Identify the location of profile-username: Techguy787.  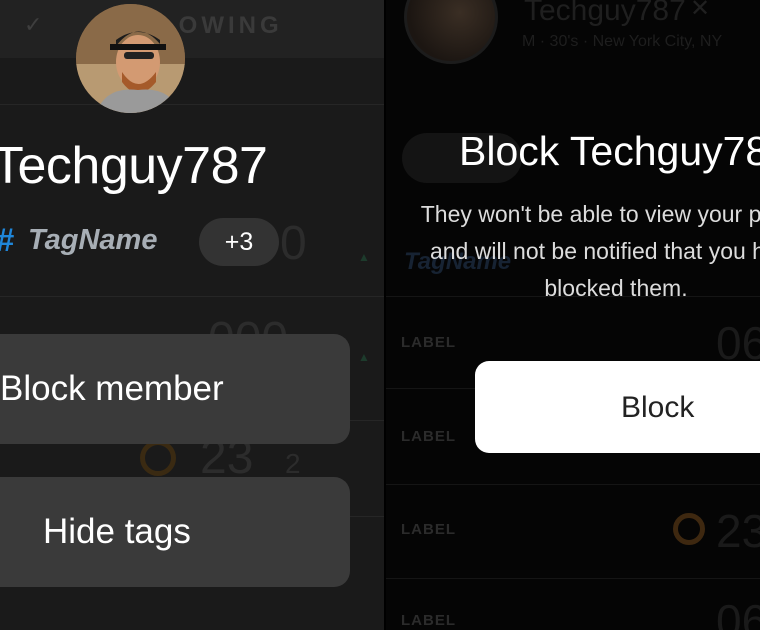
(134, 166).